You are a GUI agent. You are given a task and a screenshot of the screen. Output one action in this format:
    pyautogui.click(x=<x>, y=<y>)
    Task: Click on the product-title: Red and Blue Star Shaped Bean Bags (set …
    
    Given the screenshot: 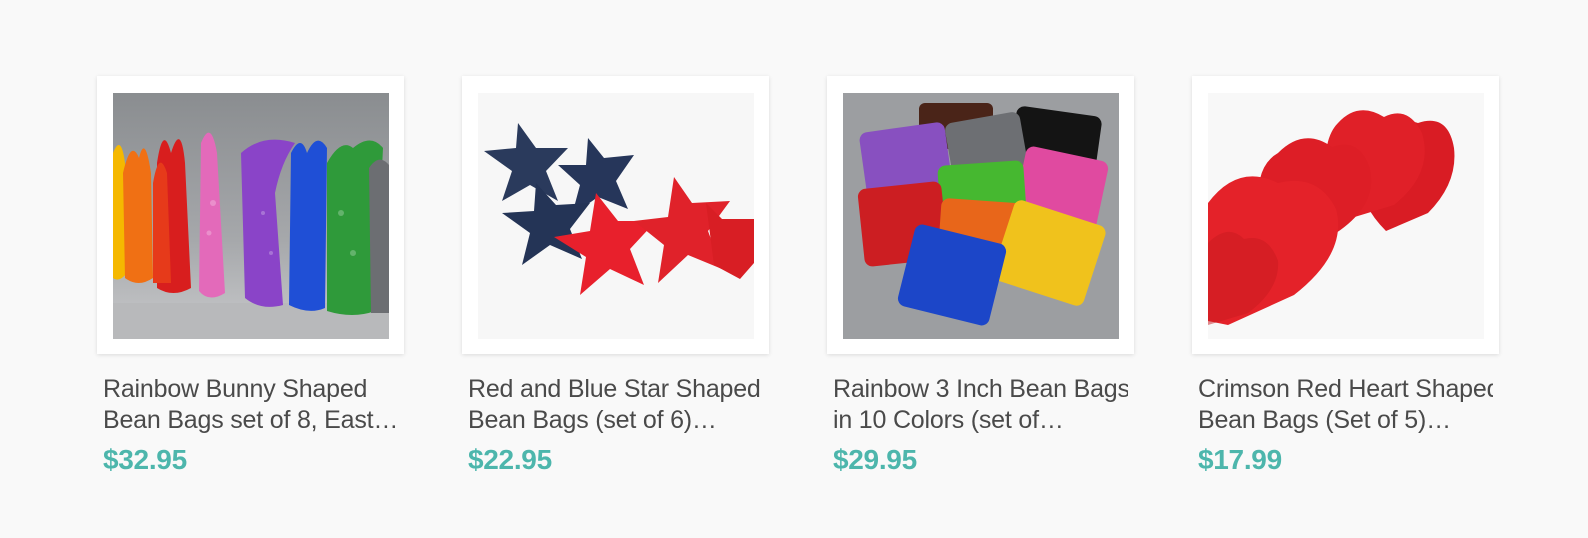 What is the action you would take?
    pyautogui.click(x=615, y=405)
    